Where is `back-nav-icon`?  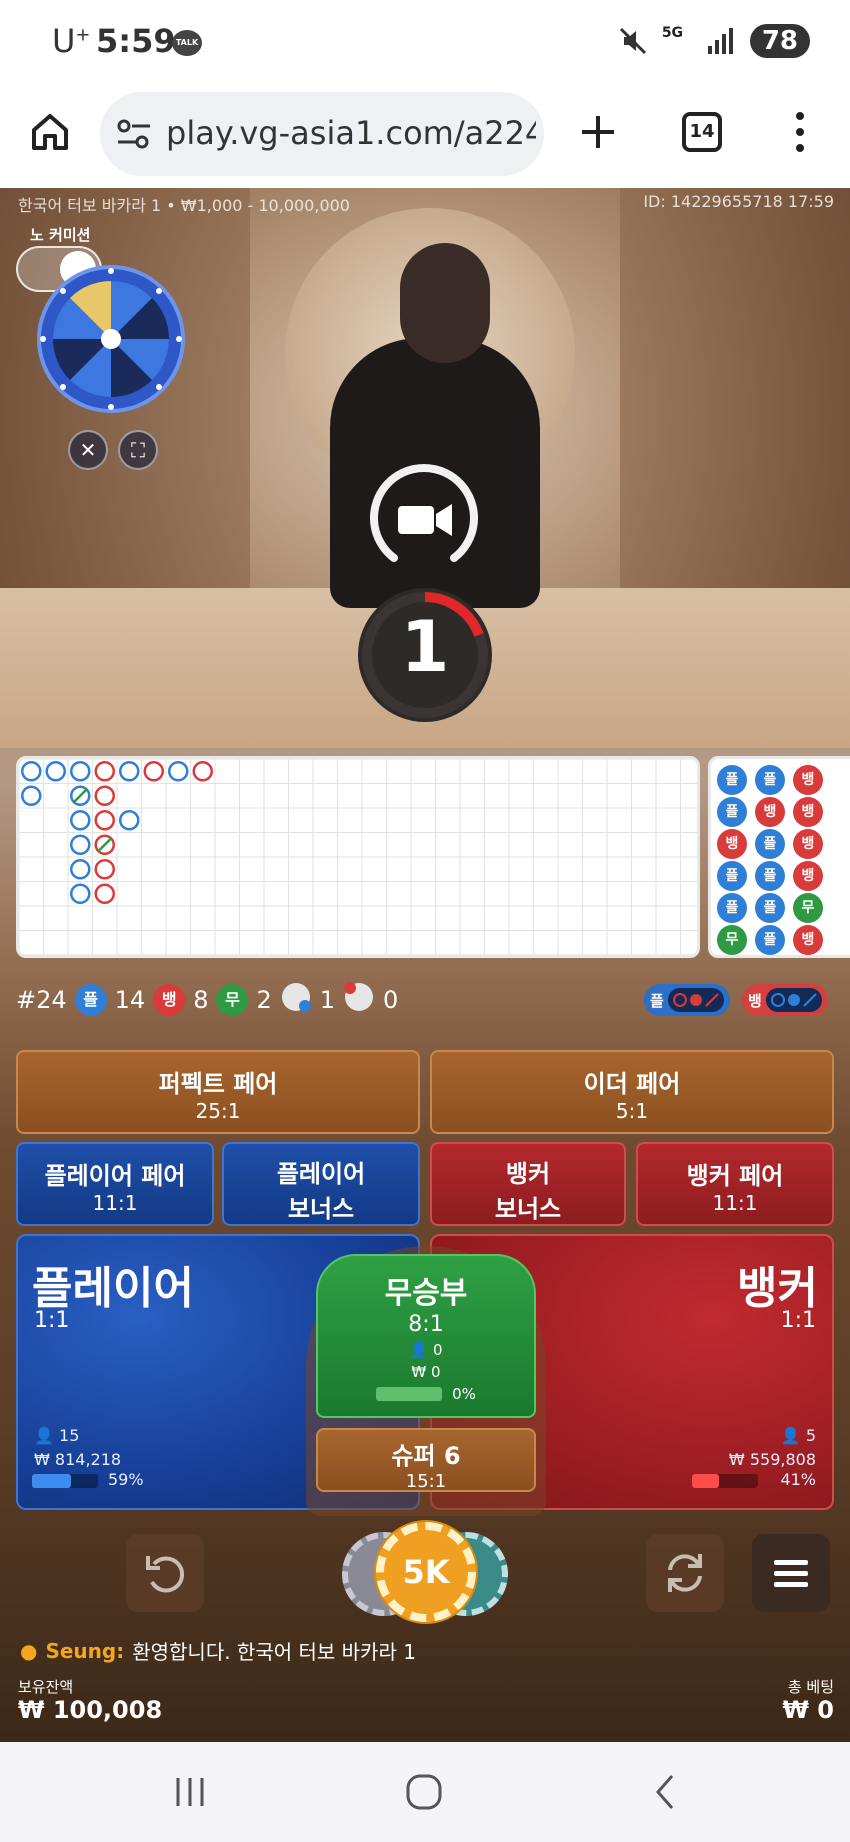
back-nav-icon is located at coordinates (665, 1792).